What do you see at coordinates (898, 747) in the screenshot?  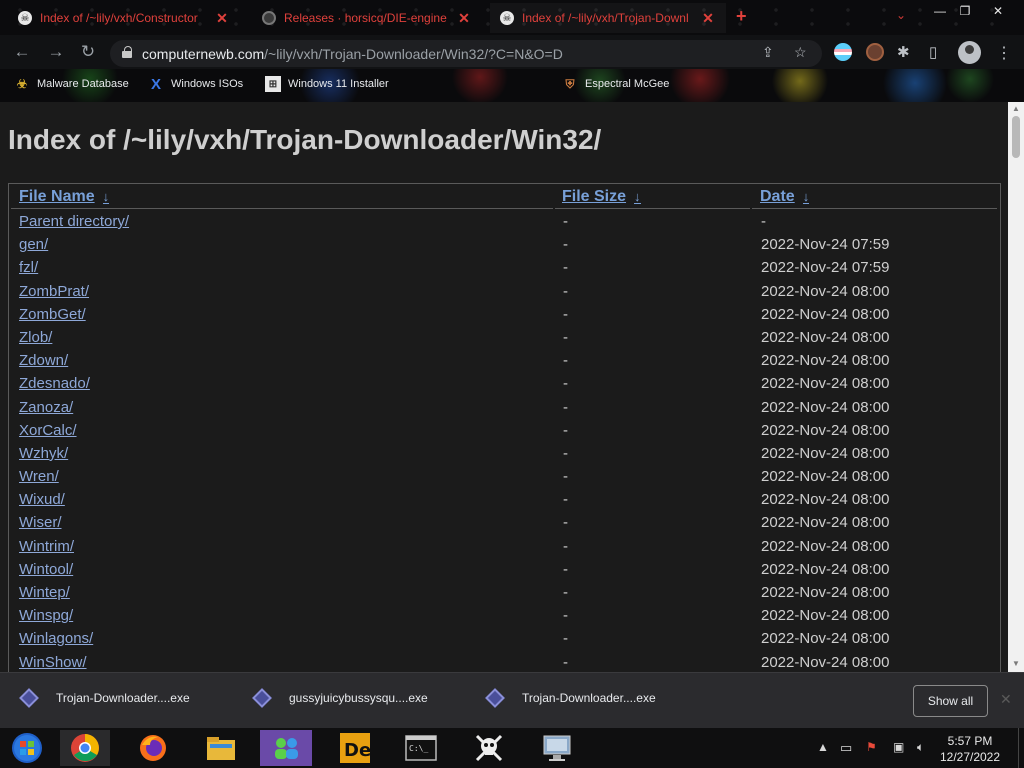 I see `network-icon: ▣` at bounding box center [898, 747].